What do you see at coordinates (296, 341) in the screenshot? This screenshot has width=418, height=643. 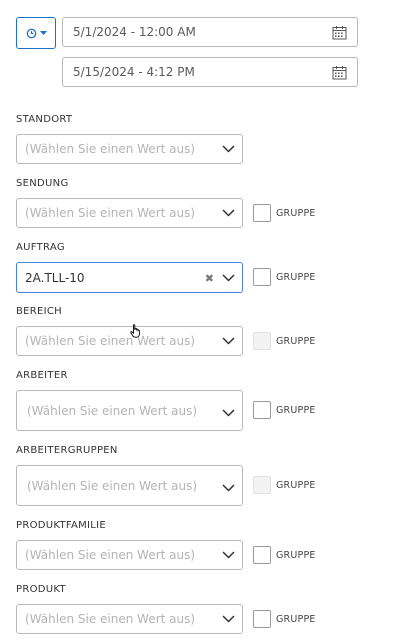 I see `bereich-group-label: GRUPPE` at bounding box center [296, 341].